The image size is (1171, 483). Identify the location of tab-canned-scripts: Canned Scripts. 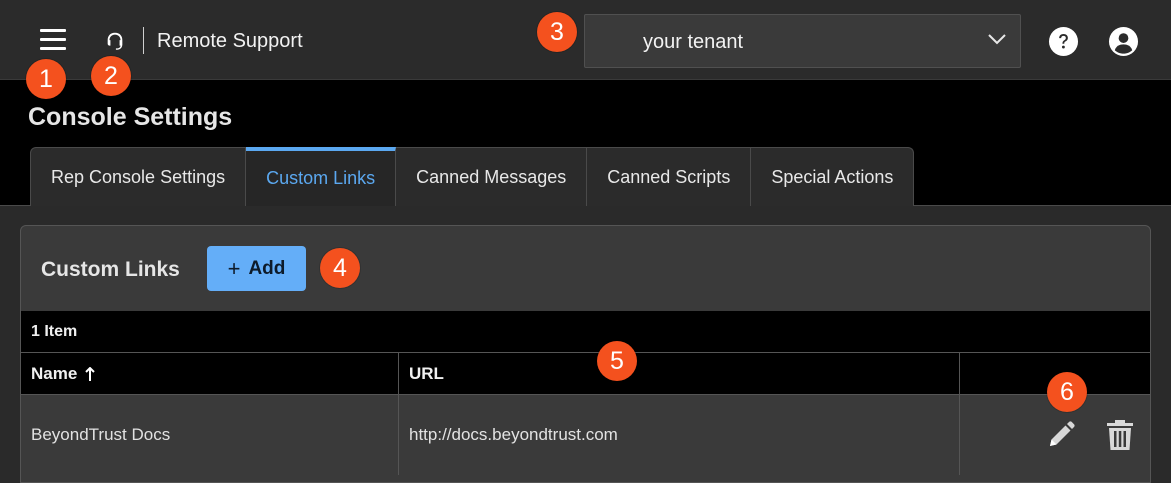
(669, 176).